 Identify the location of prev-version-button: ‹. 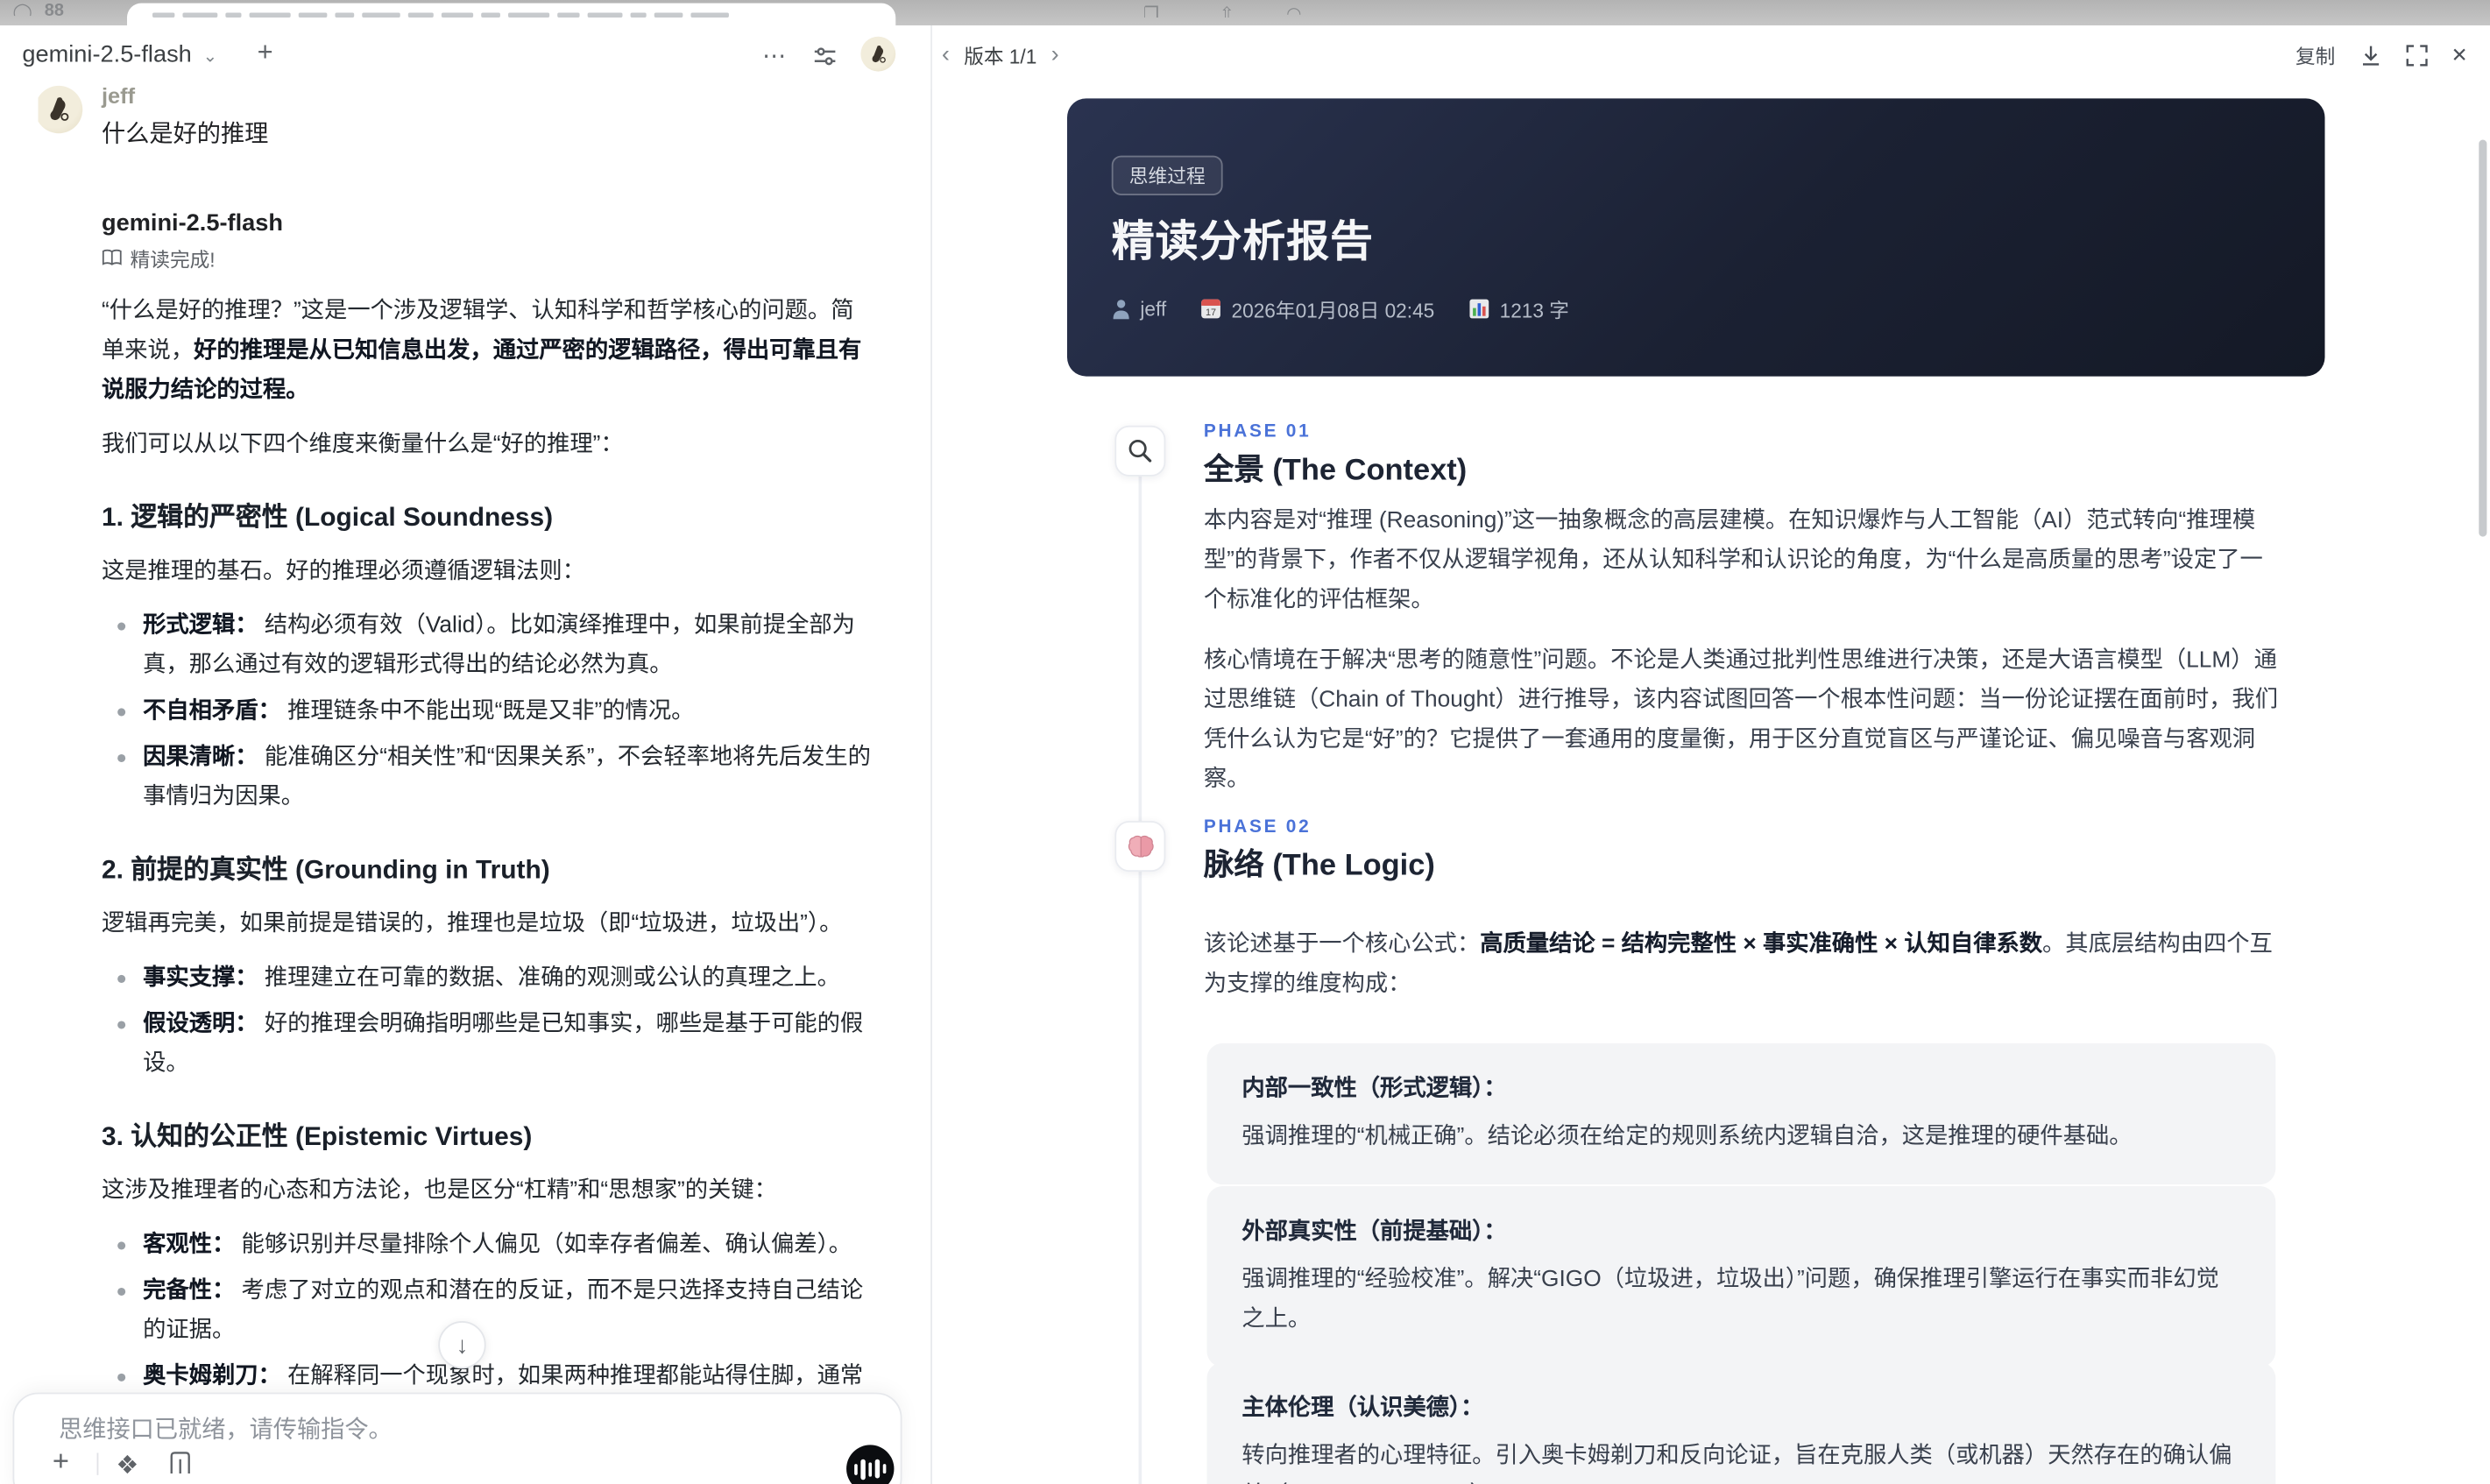
(946, 54).